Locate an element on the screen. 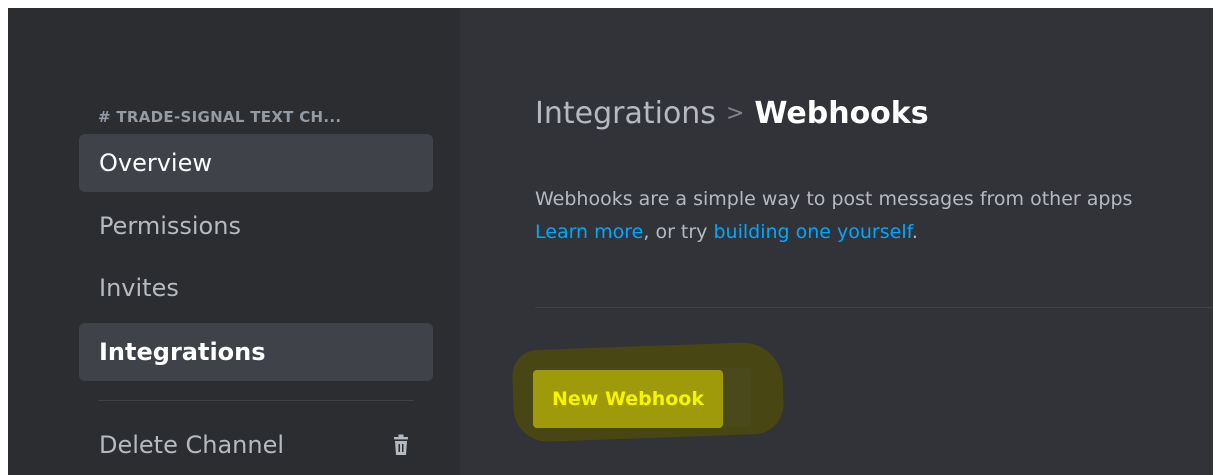  delete-channel-button: Delete Channel is located at coordinates (256, 445).